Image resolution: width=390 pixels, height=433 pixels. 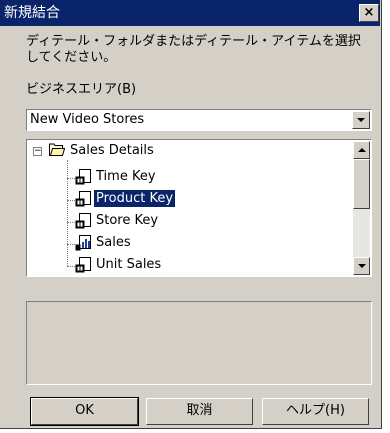 I want to click on close-icon: ×, so click(x=369, y=12).